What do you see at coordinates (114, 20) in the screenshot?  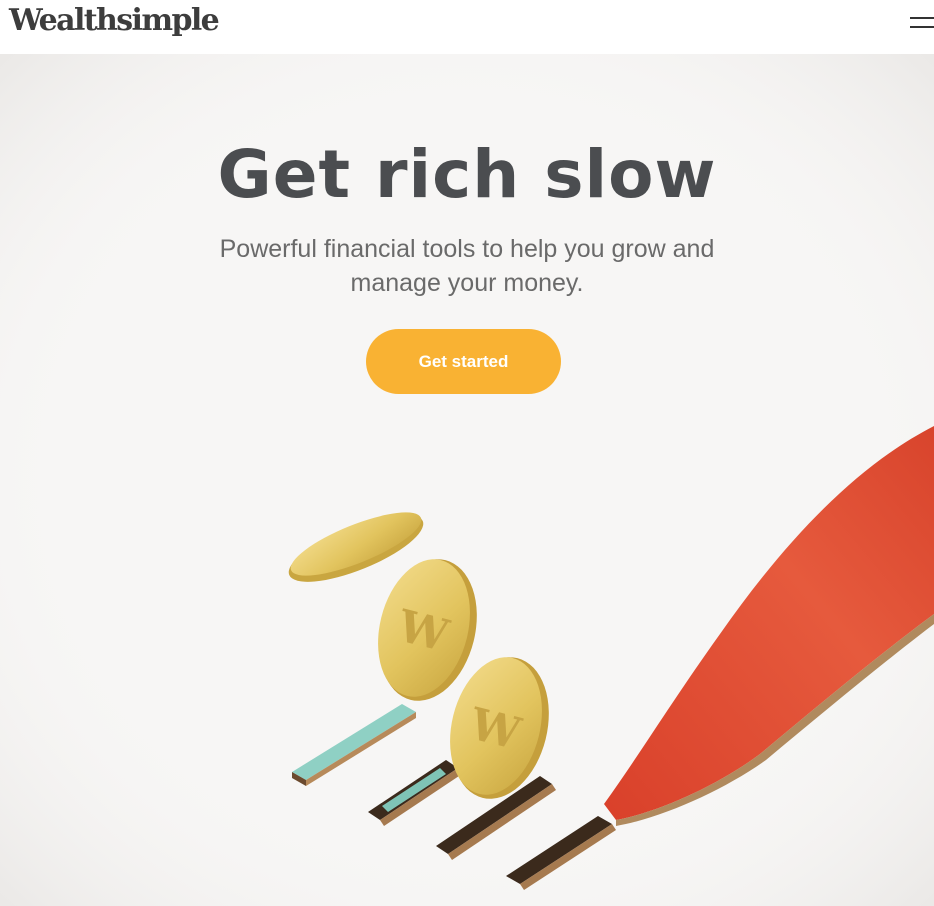 I see `wealthsimple-logo: Wealthsimple` at bounding box center [114, 20].